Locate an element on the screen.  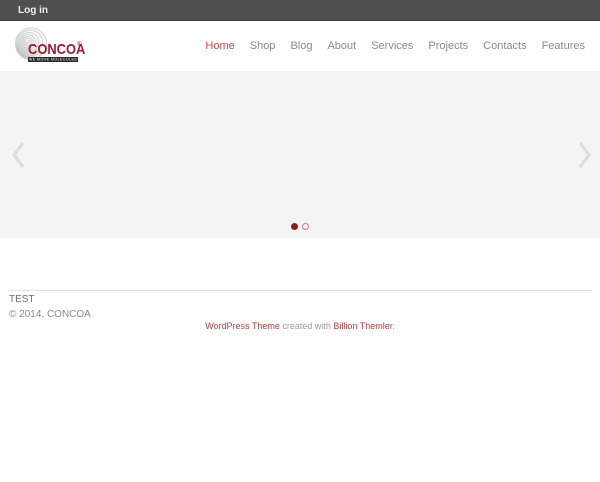
login-link: Log in is located at coordinates (33, 10).